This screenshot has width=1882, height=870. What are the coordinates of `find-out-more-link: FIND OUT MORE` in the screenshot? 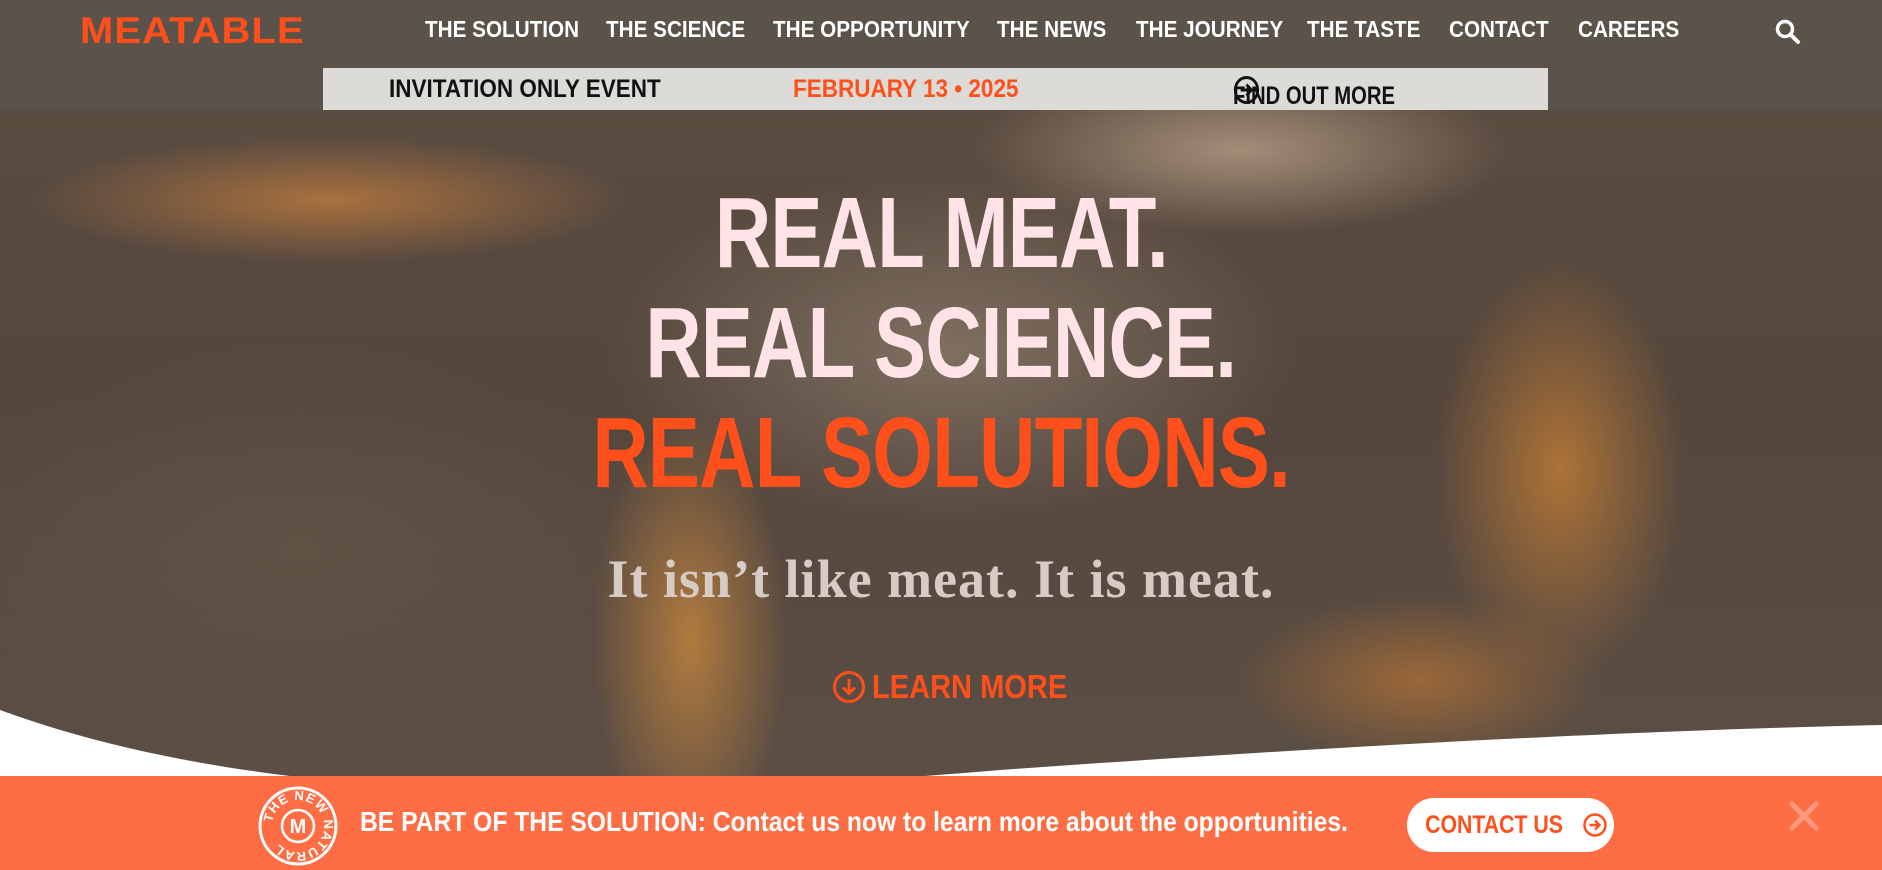 It's located at (1314, 92).